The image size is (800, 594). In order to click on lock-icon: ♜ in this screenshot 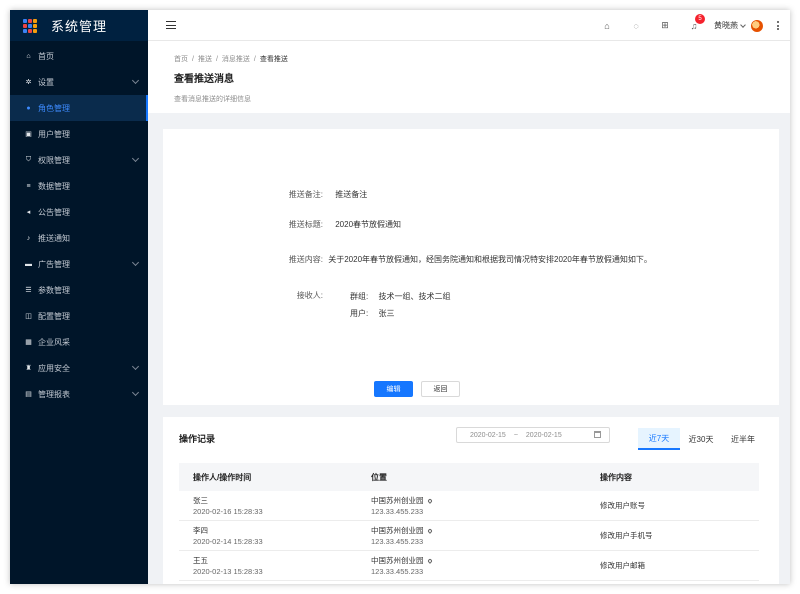, I will do `click(28, 368)`.